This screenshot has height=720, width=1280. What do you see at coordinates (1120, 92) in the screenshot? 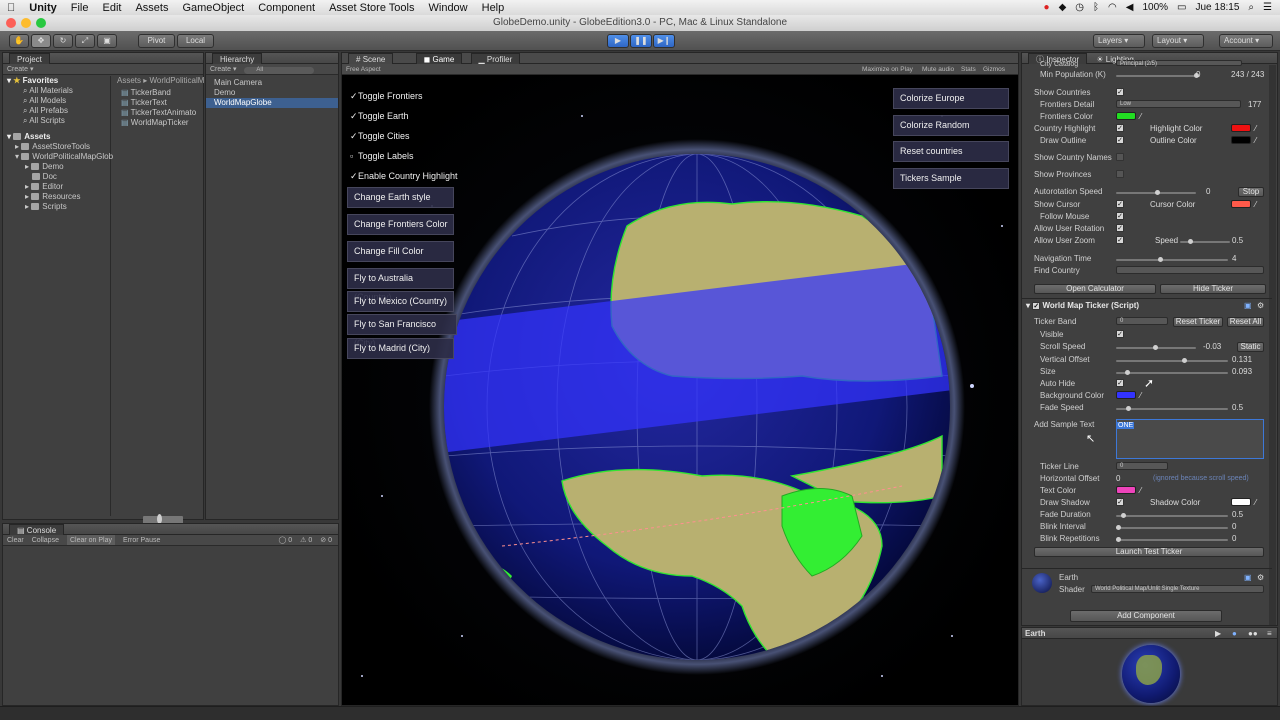
I see `show-countries-checkbox: ✓` at bounding box center [1120, 92].